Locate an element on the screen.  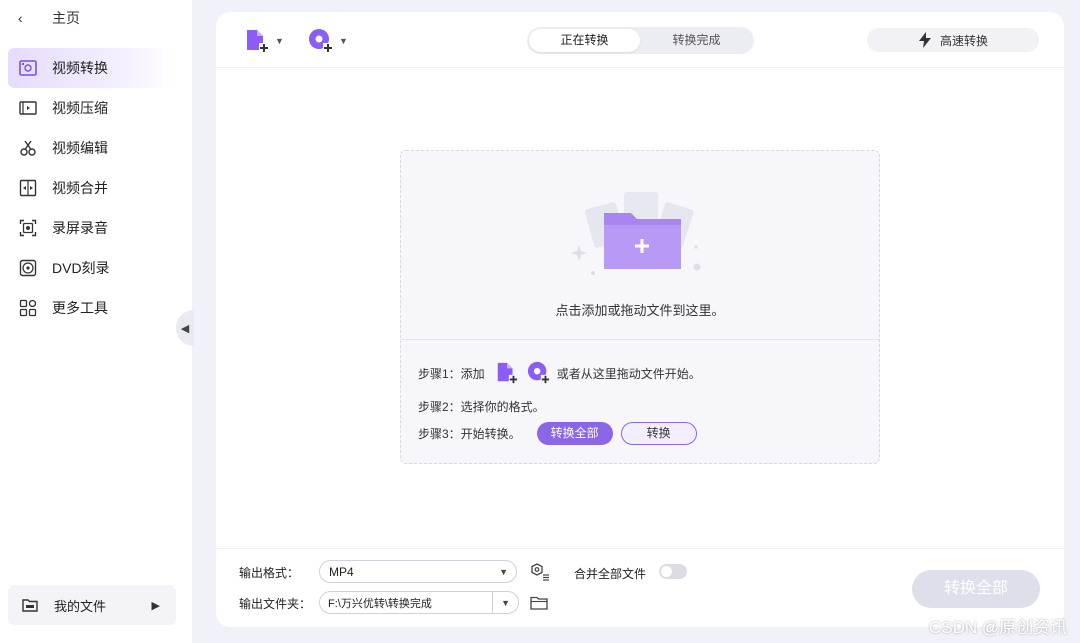
sidebar-item-dvd-burn: DVD刻录 is located at coordinates (92, 268).